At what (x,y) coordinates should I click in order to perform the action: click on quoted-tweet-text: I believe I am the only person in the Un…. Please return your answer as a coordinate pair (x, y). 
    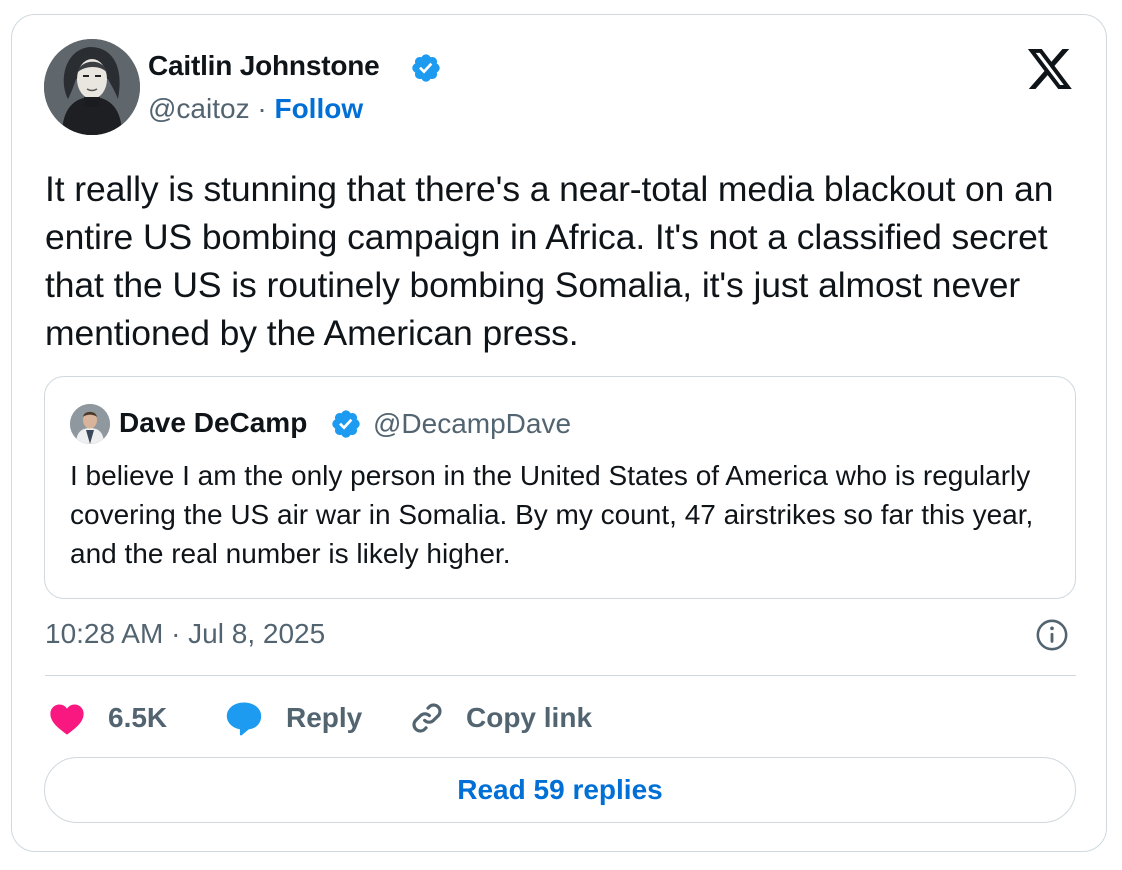
    Looking at the image, I should click on (552, 514).